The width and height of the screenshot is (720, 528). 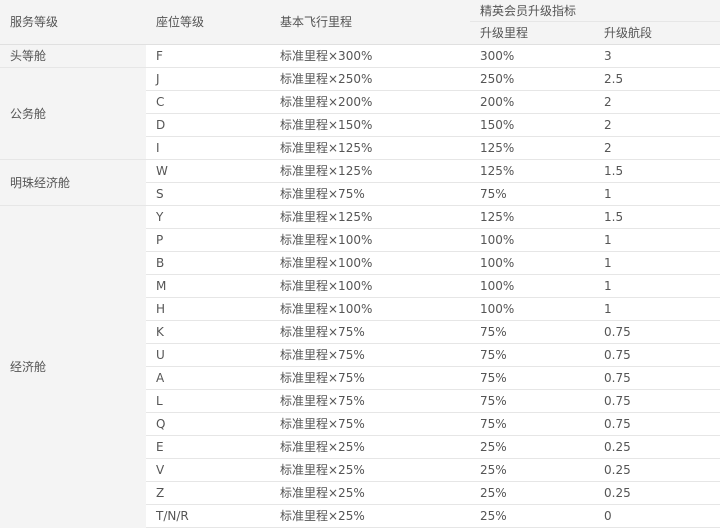 I want to click on upgrade-mileage-cell: 250%, so click(x=532, y=79).